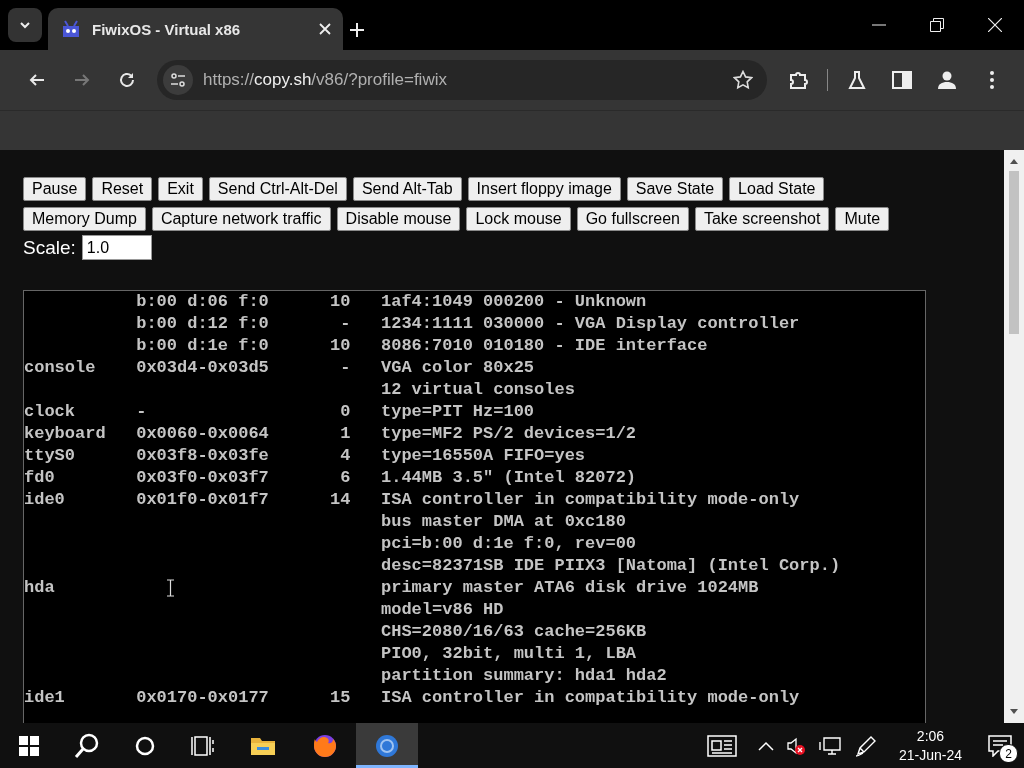  What do you see at coordinates (765, 745) in the screenshot?
I see `chevron-up-icon` at bounding box center [765, 745].